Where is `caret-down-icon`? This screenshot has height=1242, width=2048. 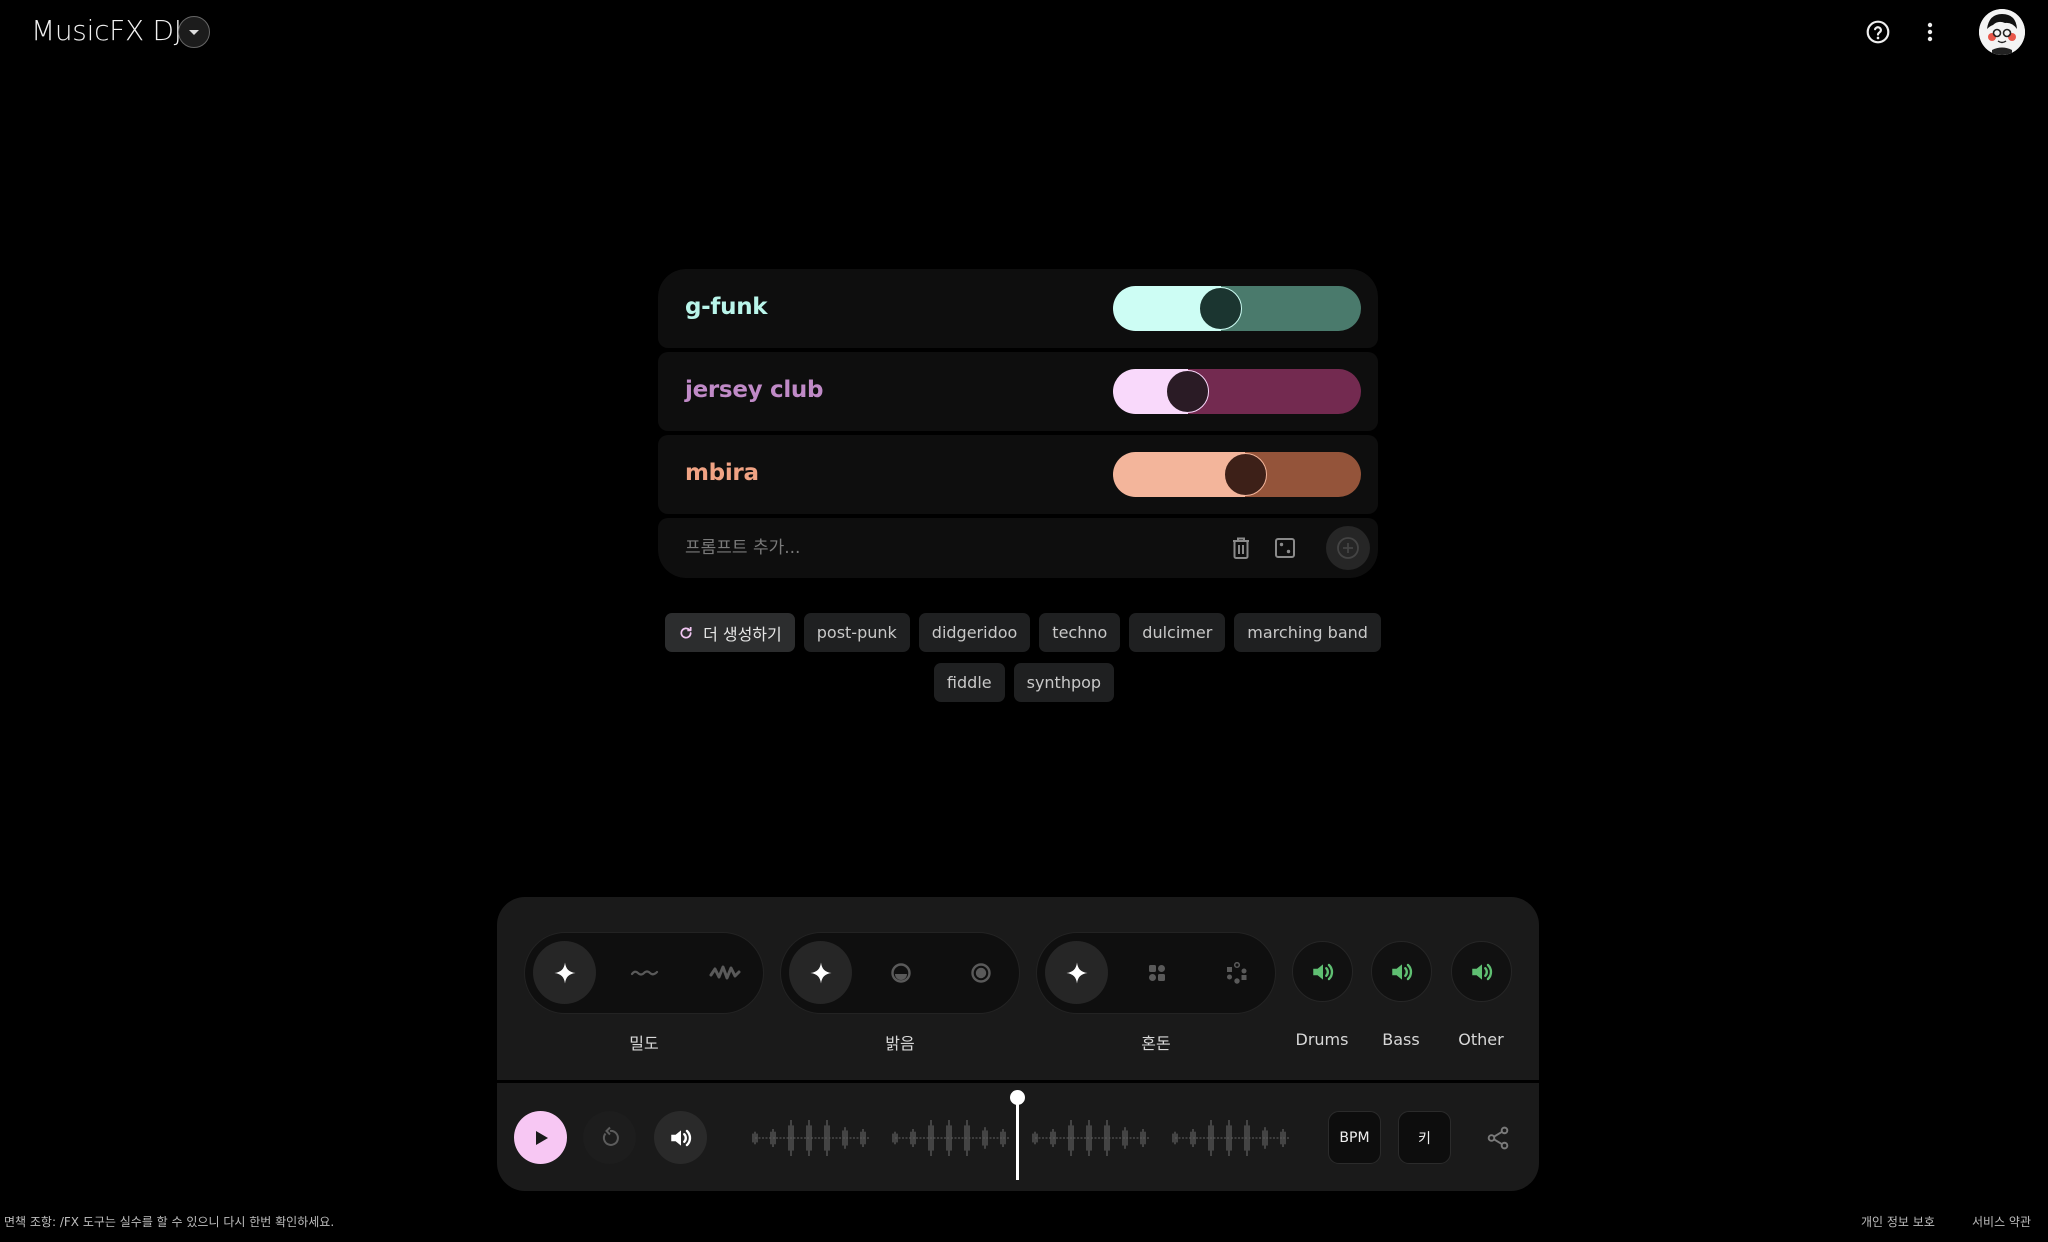
caret-down-icon is located at coordinates (194, 32).